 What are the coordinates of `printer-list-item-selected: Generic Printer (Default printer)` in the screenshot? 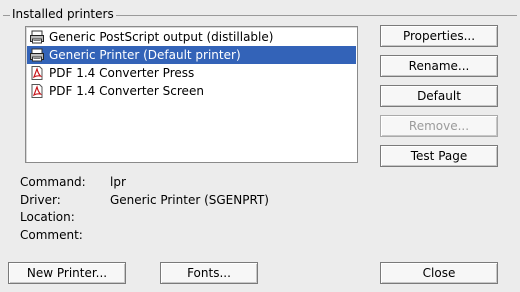 It's located at (191, 55).